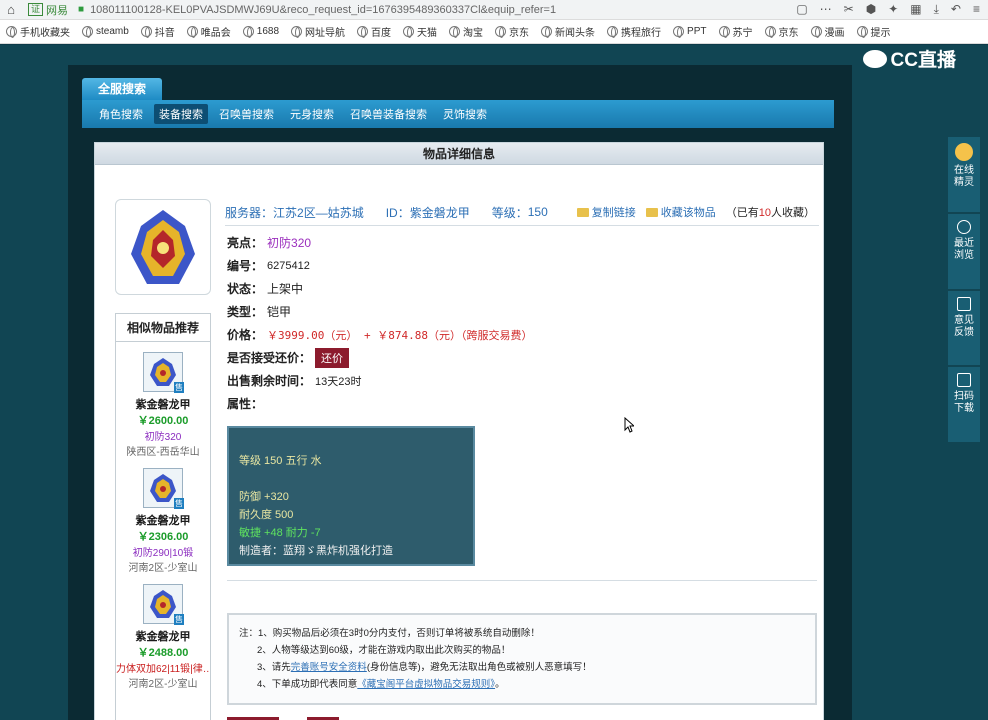 The image size is (988, 720). Describe the element at coordinates (634, 31) in the screenshot. I see `bookmark-item: 携程旅行` at that location.